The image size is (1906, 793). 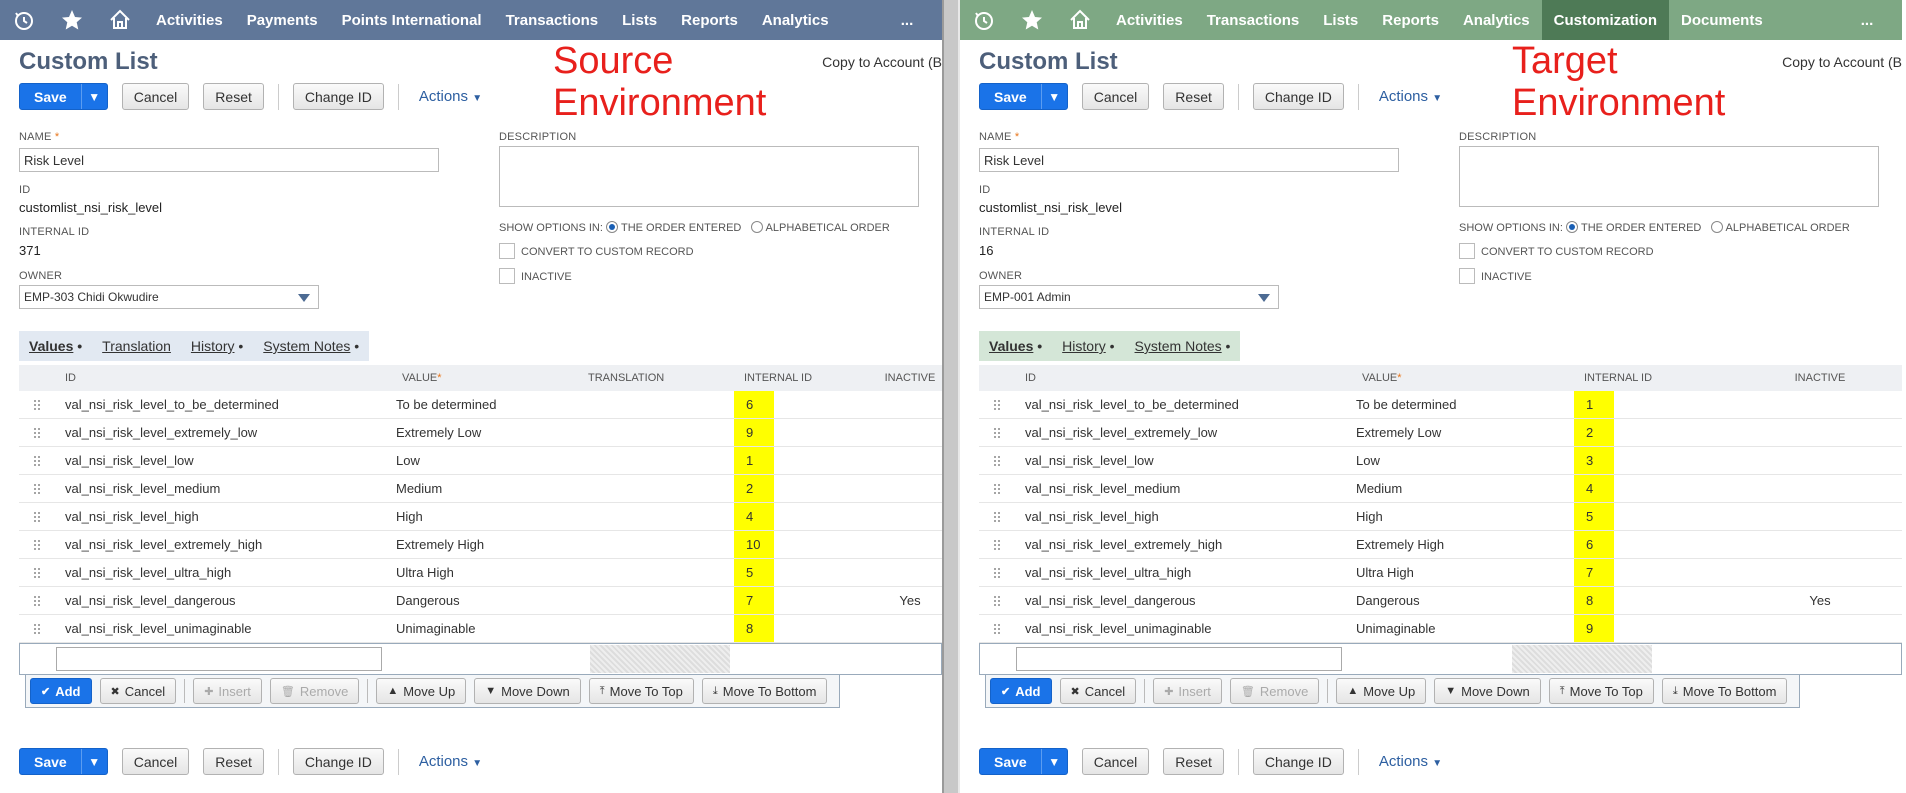 What do you see at coordinates (1193, 761) in the screenshot?
I see `bottom-reset-button: Reset` at bounding box center [1193, 761].